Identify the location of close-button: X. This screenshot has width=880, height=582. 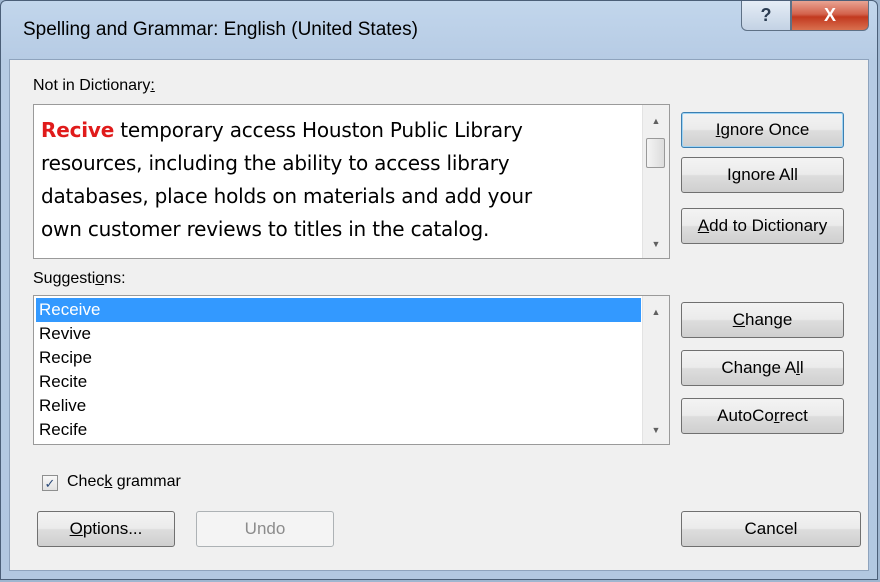
(830, 16).